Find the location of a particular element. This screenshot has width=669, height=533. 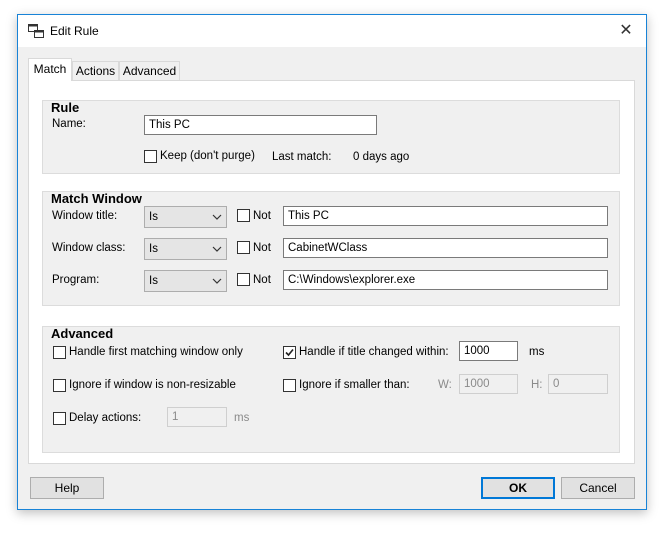

window-title-not-checkbox is located at coordinates (243, 215).